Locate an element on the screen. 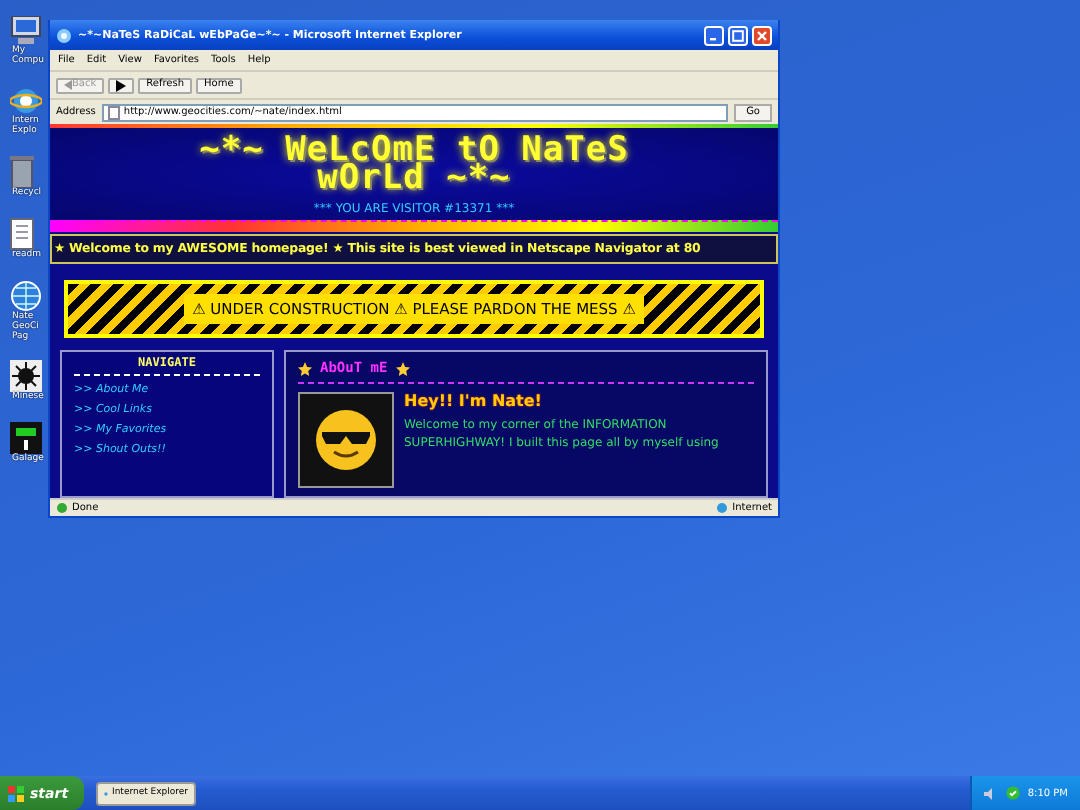 This screenshot has height=810, width=1080. computer-icon is located at coordinates (26, 31).